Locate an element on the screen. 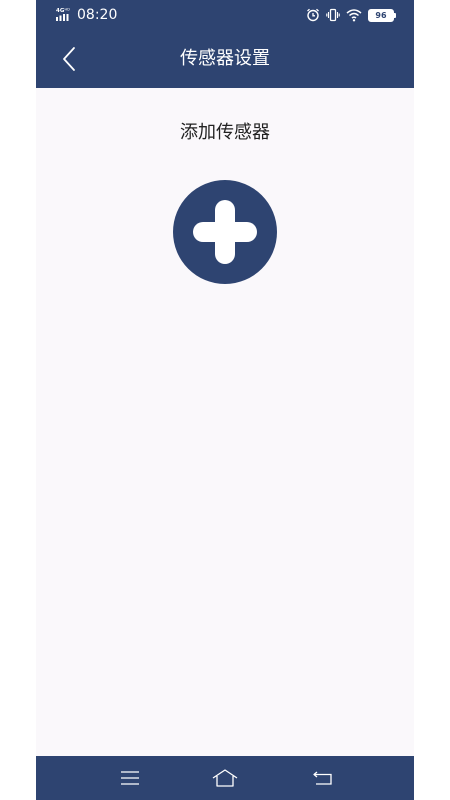  vibrate-icon is located at coordinates (333, 15).